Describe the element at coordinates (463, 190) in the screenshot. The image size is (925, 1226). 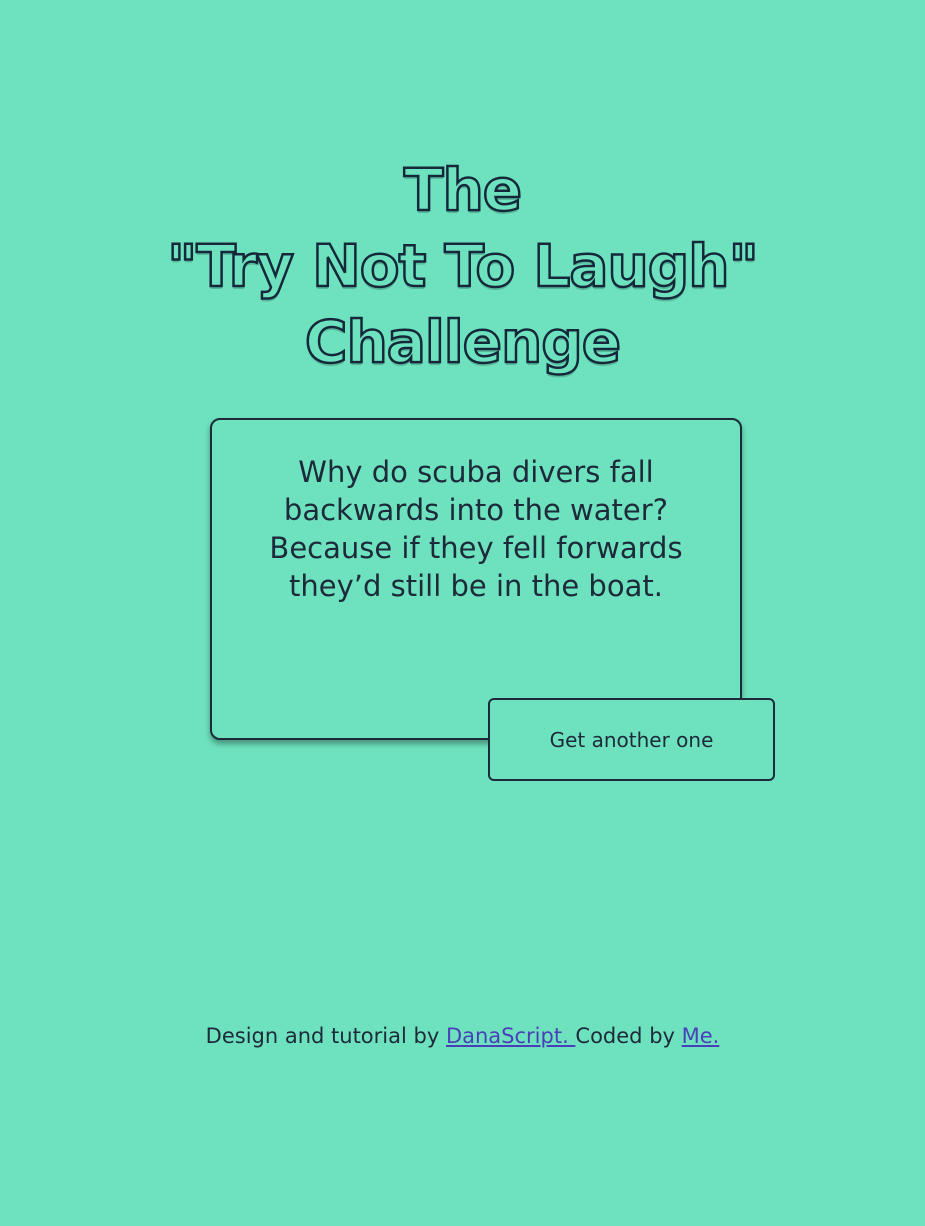
I see `title-line-1: The` at that location.